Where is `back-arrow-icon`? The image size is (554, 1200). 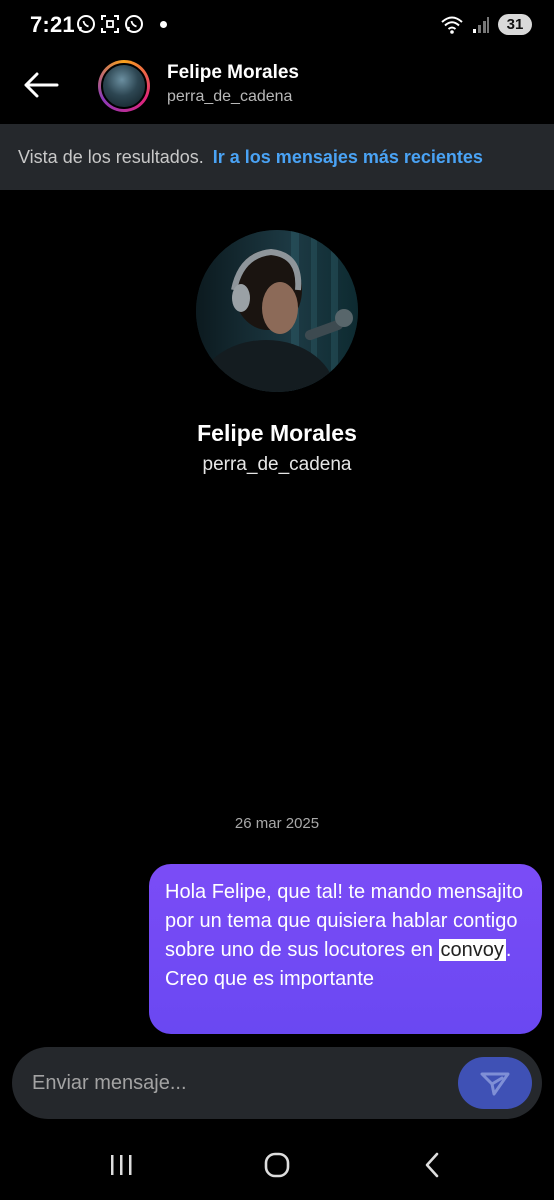
back-arrow-icon is located at coordinates (41, 85).